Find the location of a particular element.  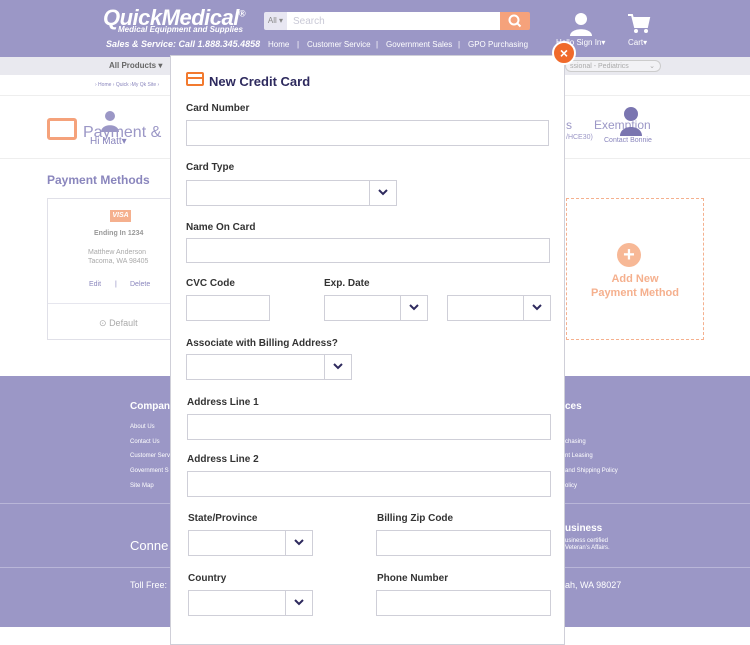

billing-zip-label: Billing Zip Code is located at coordinates (415, 518).